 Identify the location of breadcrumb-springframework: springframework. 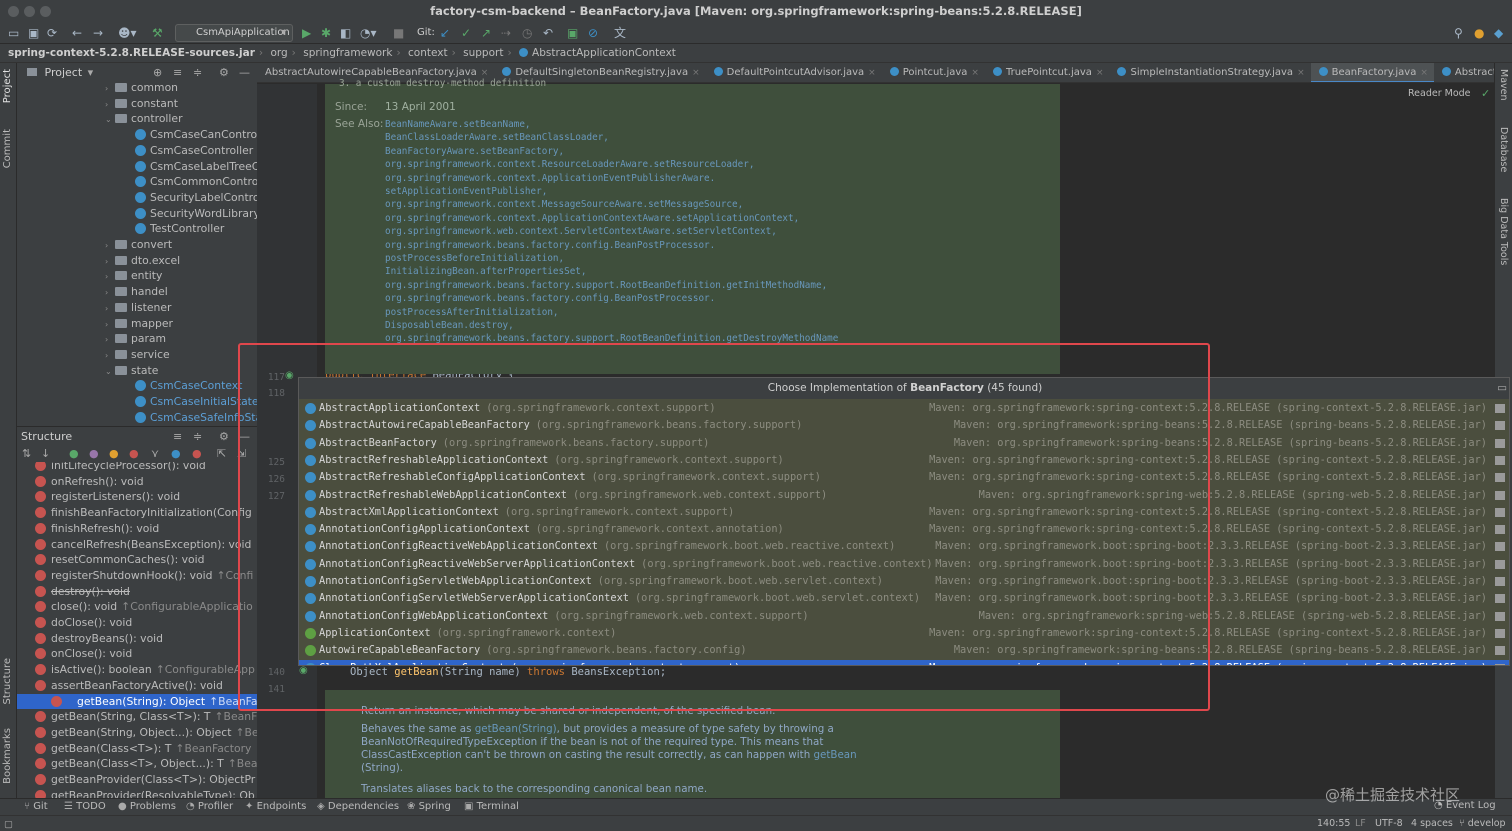
(347, 53).